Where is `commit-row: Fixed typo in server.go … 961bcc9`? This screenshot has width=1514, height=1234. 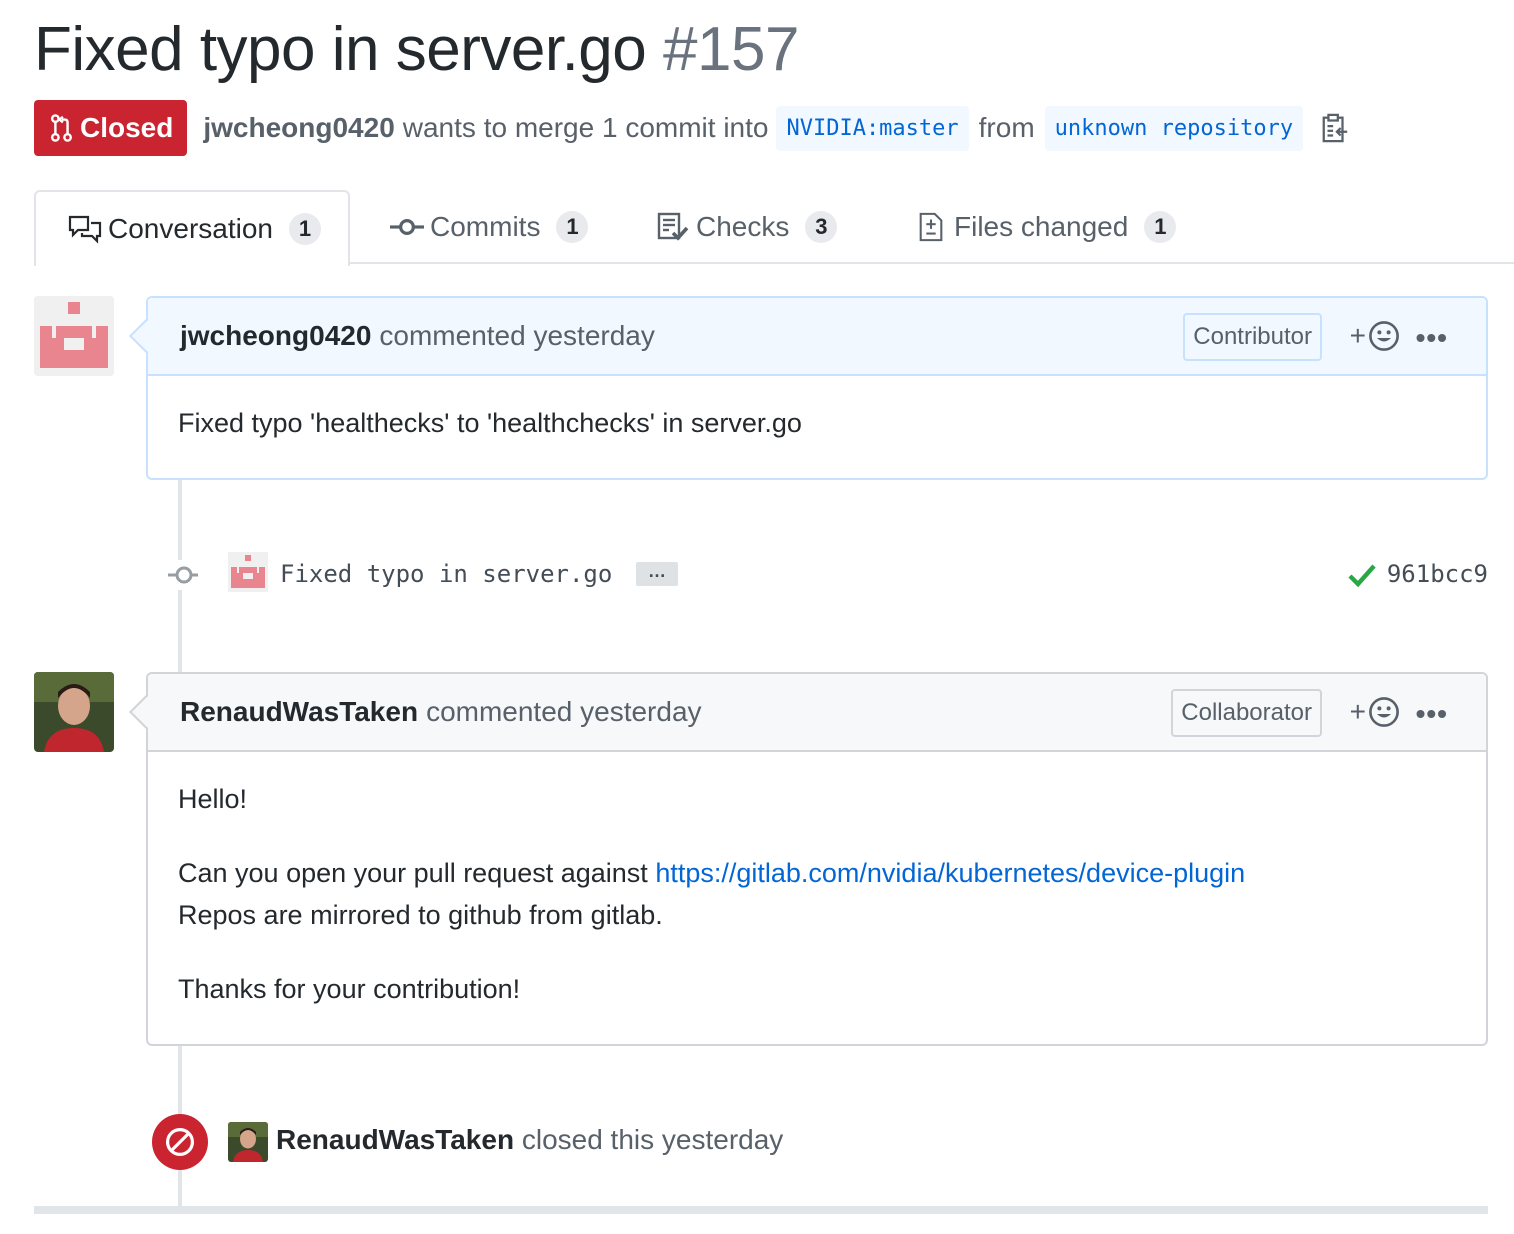
commit-row: Fixed typo in server.go … 961bcc9 is located at coordinates (824, 575).